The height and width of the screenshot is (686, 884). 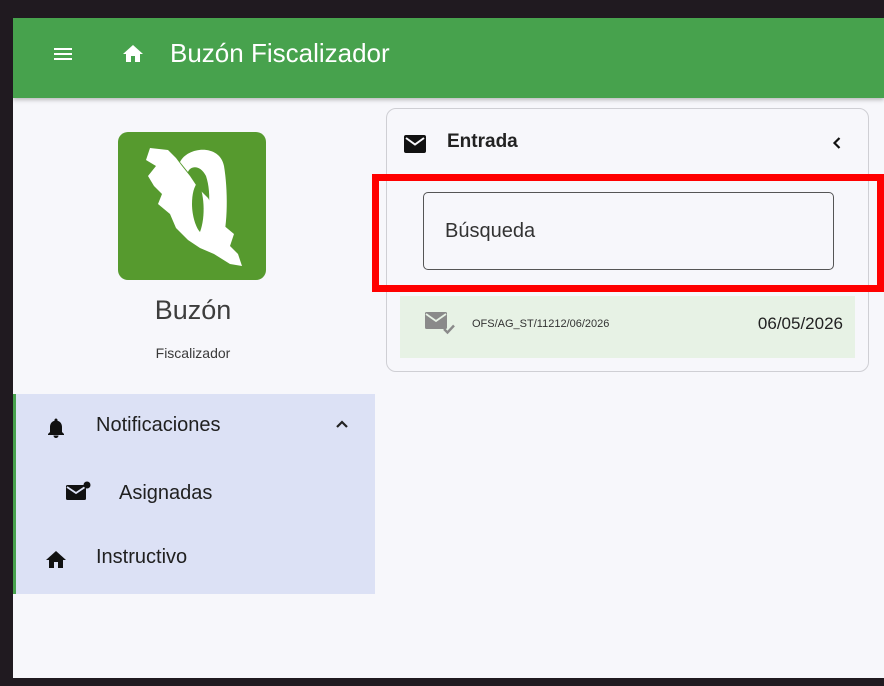 What do you see at coordinates (628, 231) in the screenshot?
I see `search-input` at bounding box center [628, 231].